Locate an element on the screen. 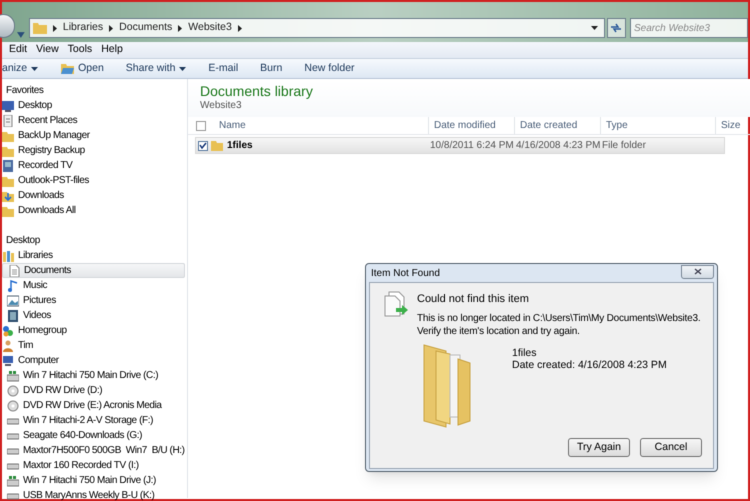 This screenshot has height=501, width=750. download-folder-icon is located at coordinates (8, 196).